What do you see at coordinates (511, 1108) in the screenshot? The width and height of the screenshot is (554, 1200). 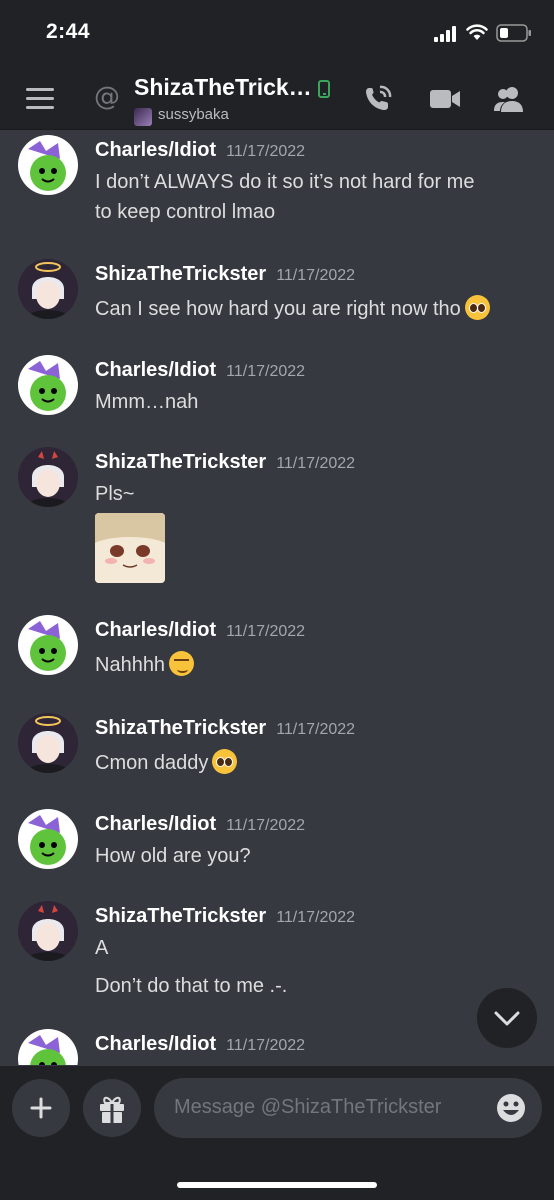 I see `emoji-icon` at bounding box center [511, 1108].